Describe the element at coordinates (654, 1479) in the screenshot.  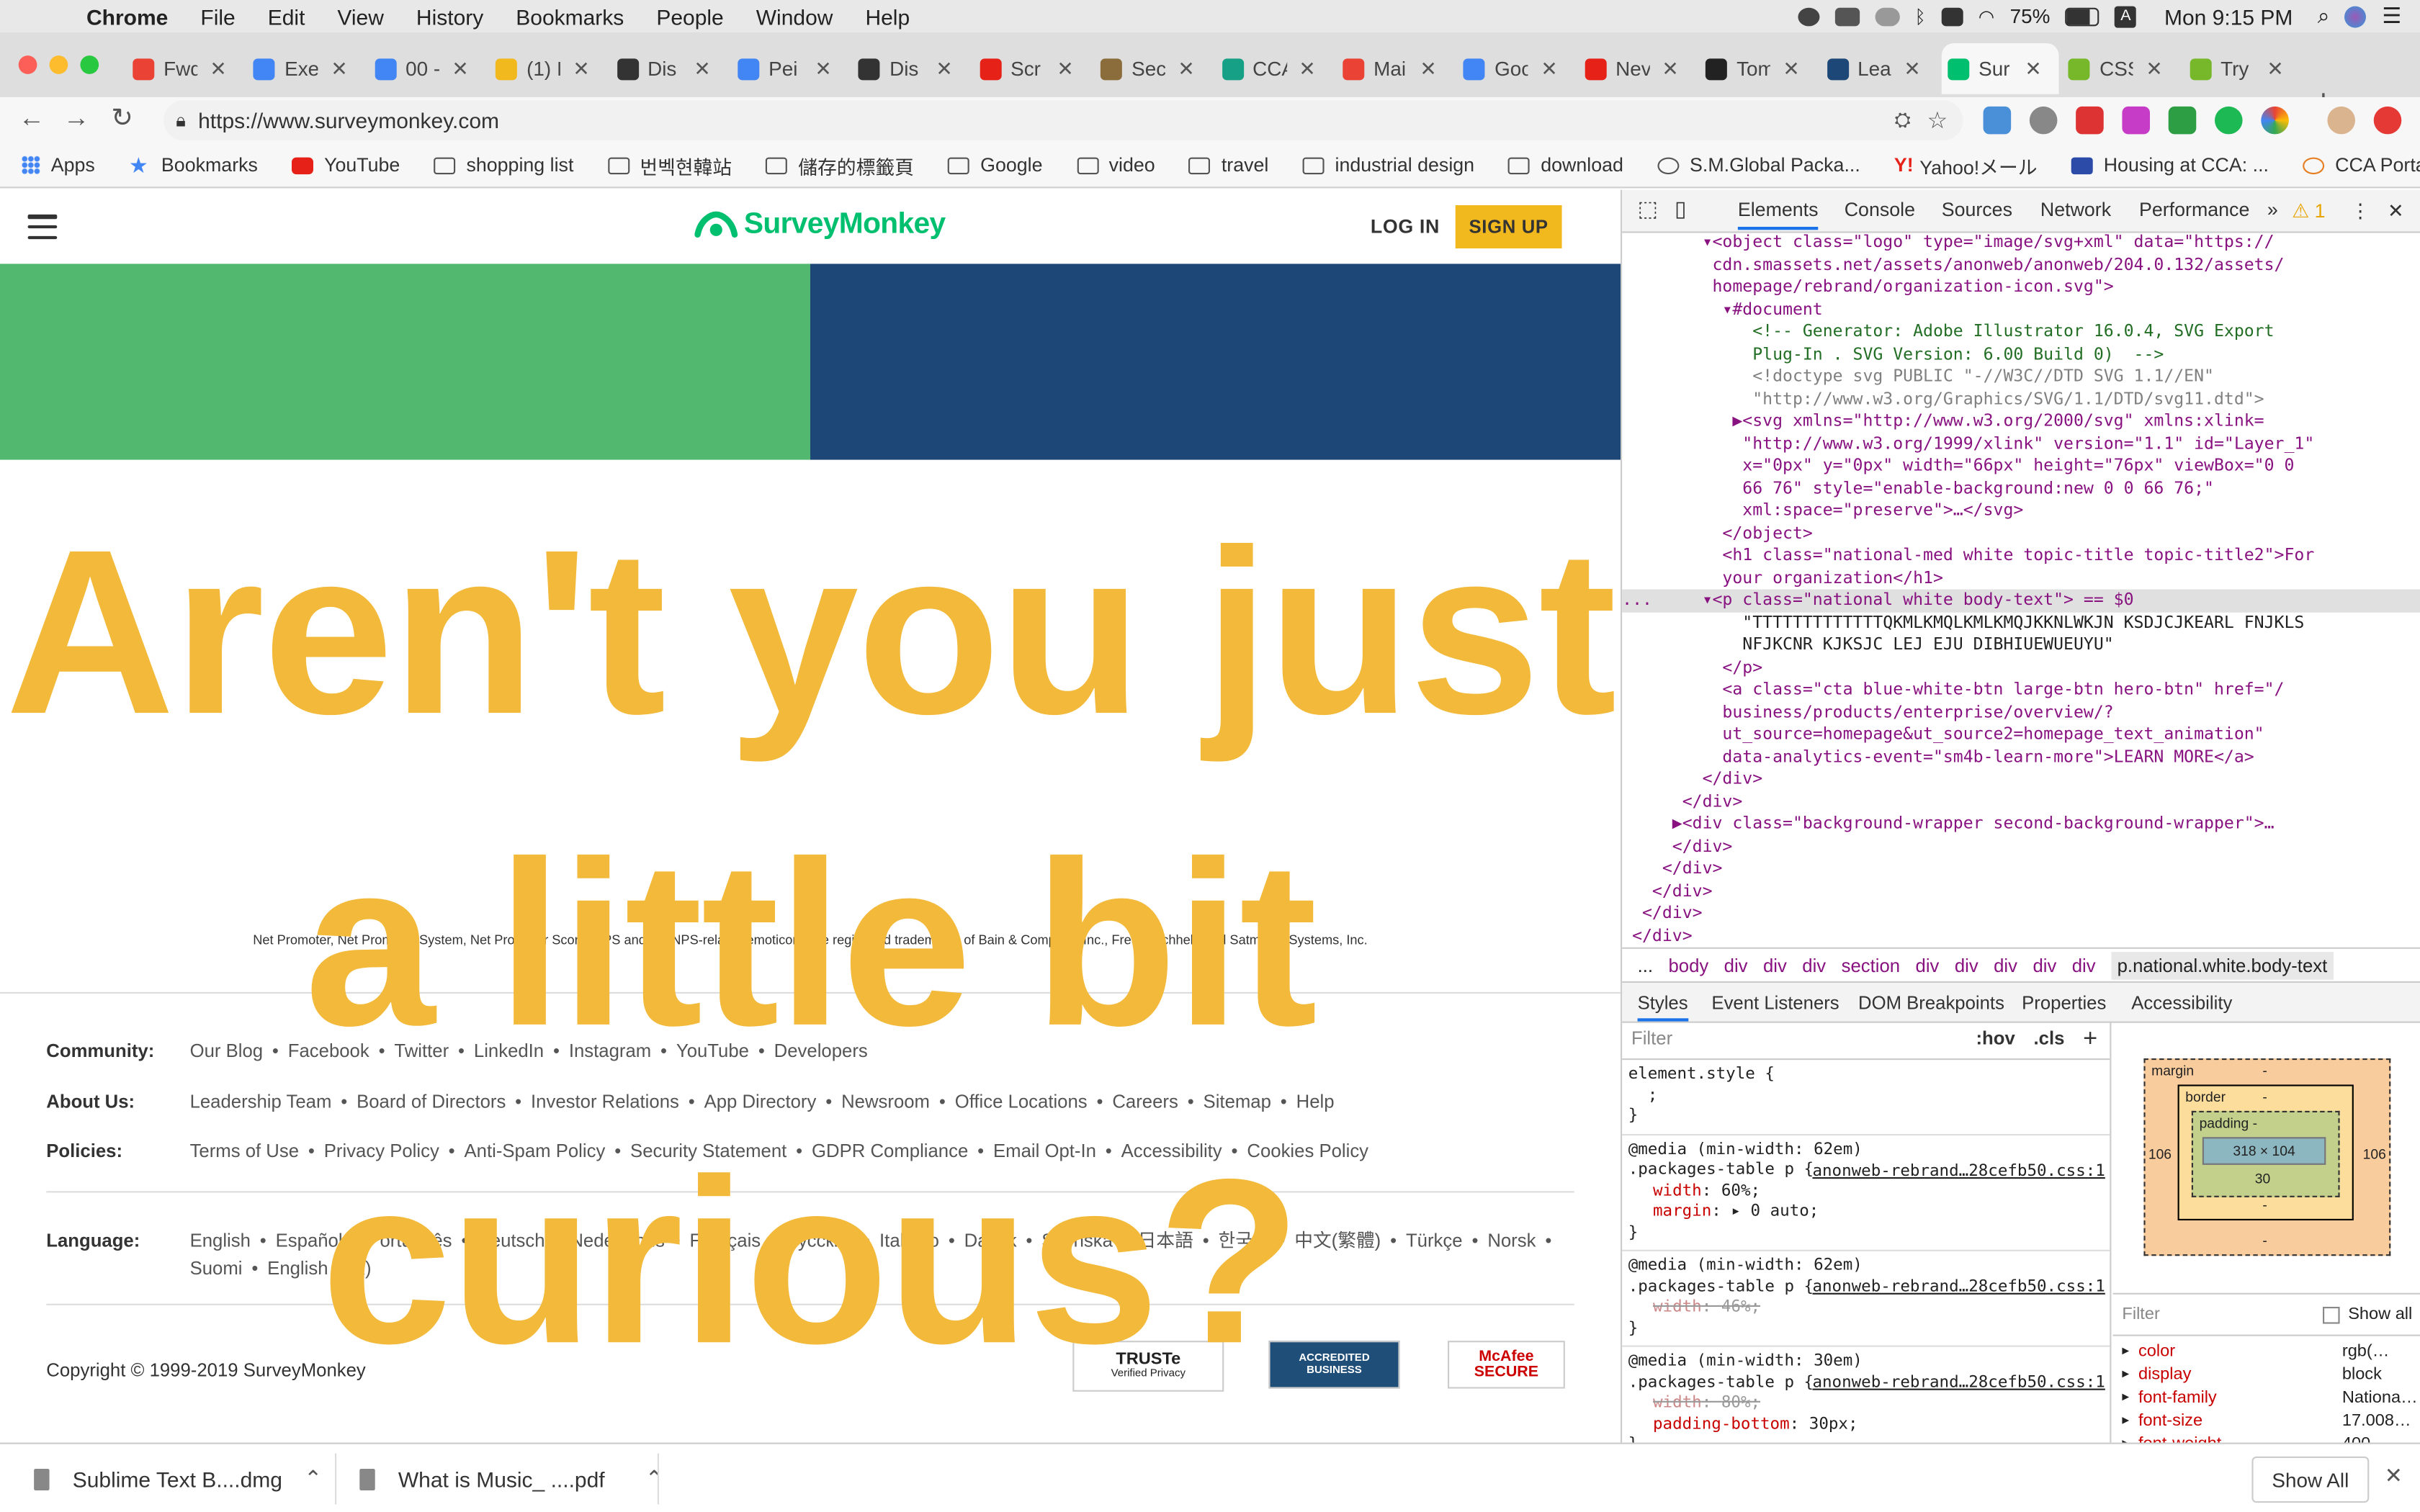
I see `chevron-up-icon: ⌃` at that location.